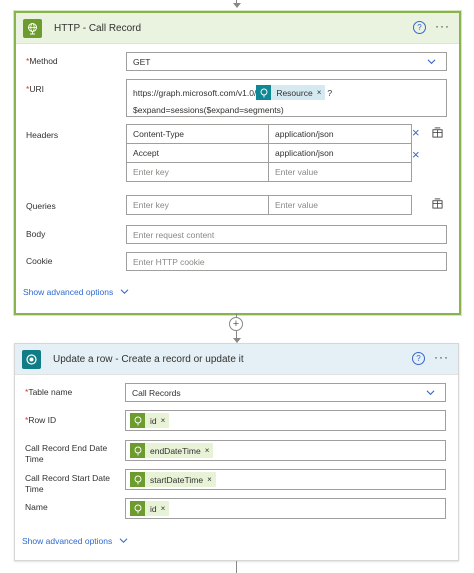 This screenshot has width=474, height=573. Describe the element at coordinates (264, 92) in the screenshot. I see `dataverse-token-icon` at that location.